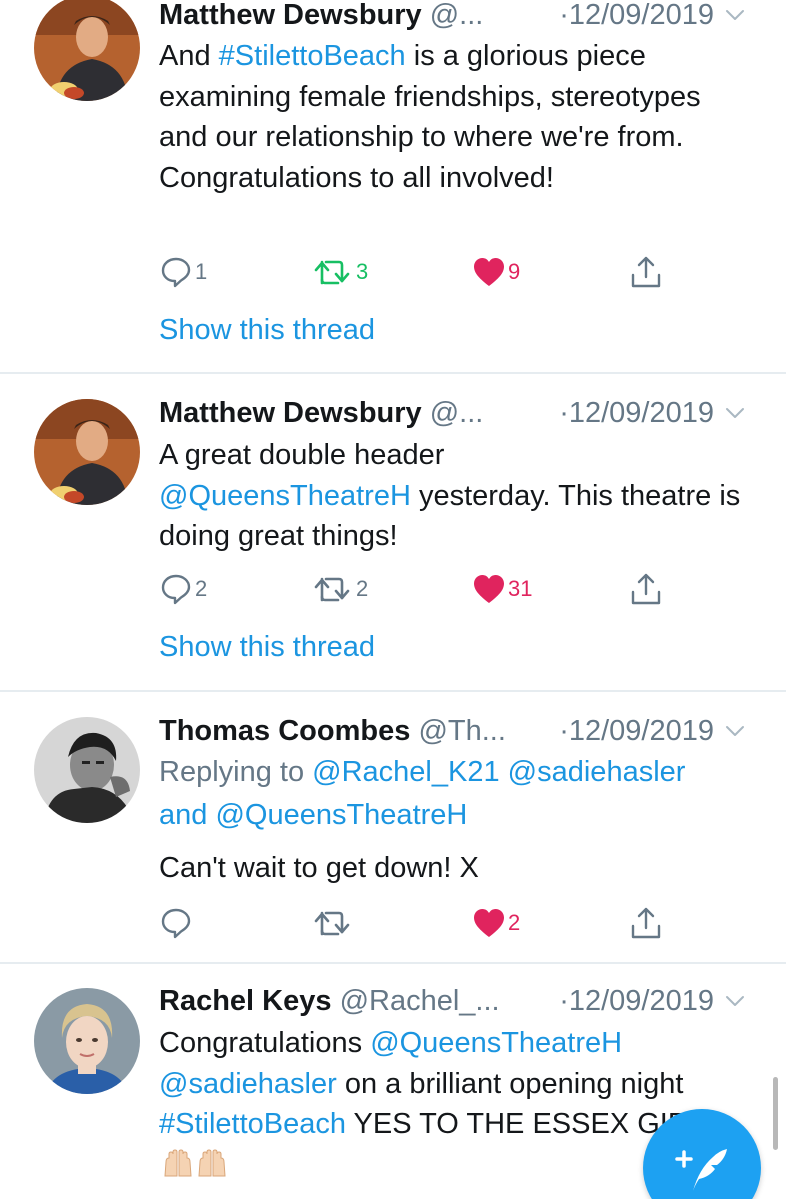  What do you see at coordinates (393, 923) in the screenshot?
I see `tweet-actions: 2` at bounding box center [393, 923].